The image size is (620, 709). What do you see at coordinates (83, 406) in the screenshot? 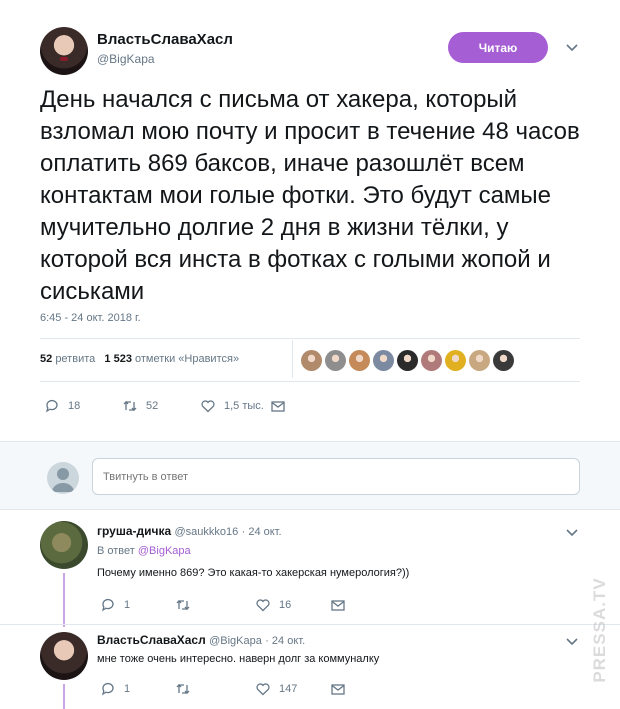
I see `reply-action: 18` at bounding box center [83, 406].